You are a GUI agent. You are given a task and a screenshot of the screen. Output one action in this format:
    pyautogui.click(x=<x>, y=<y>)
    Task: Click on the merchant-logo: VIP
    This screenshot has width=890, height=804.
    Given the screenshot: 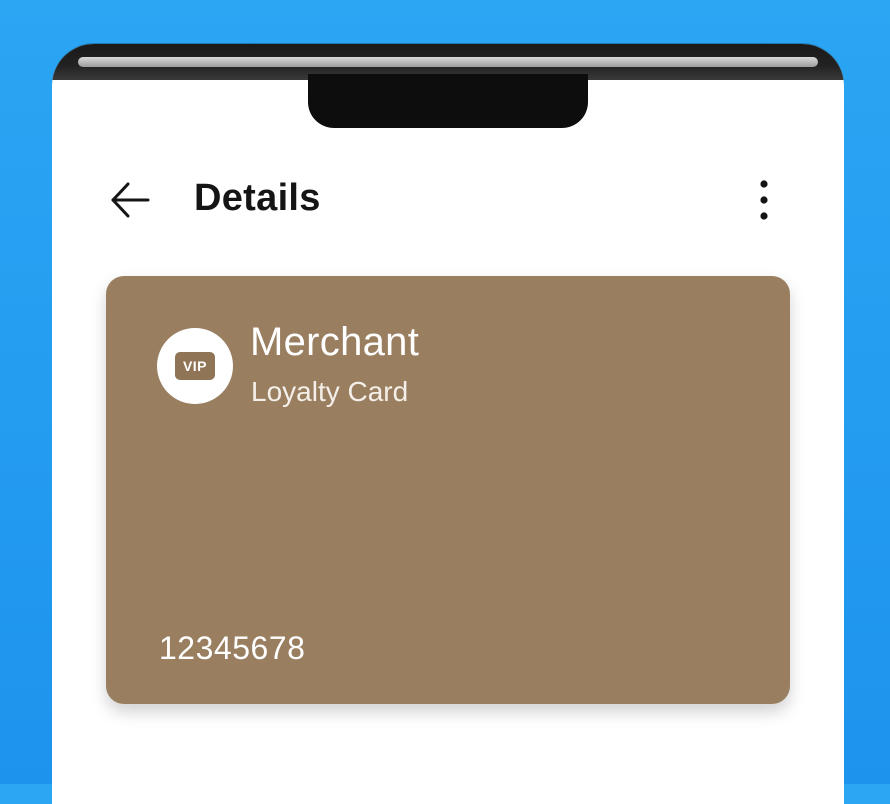 What is the action you would take?
    pyautogui.click(x=195, y=366)
    